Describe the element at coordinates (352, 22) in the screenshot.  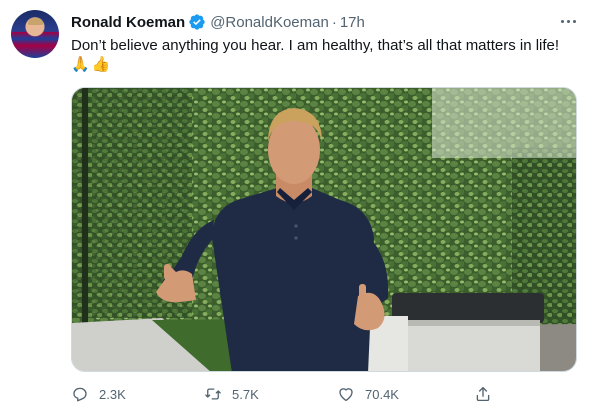
I see `timestamp: 17h` at that location.